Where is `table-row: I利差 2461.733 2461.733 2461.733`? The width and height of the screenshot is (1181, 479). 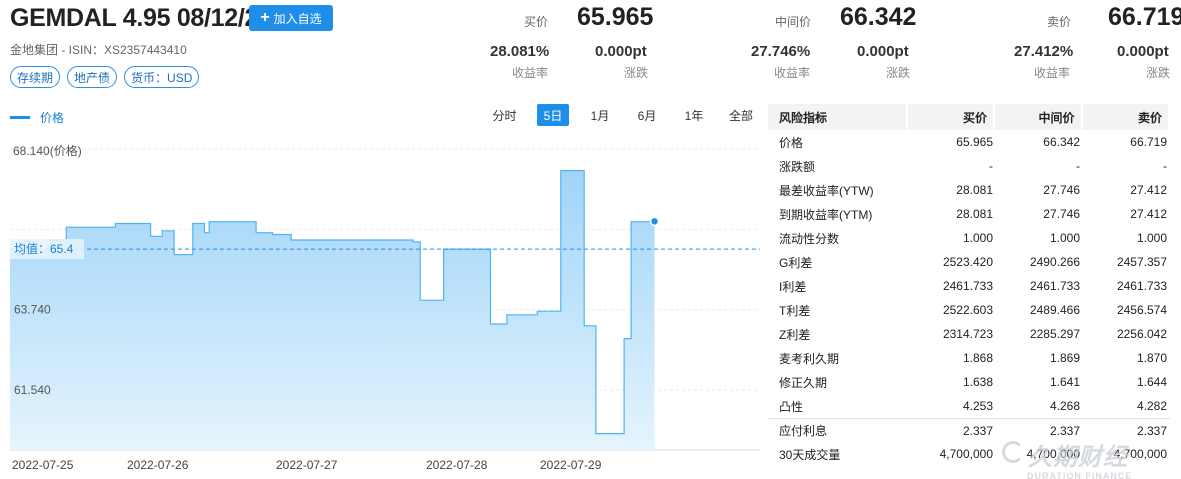 table-row: I利差 2461.733 2461.733 2461.733 is located at coordinates (969, 286).